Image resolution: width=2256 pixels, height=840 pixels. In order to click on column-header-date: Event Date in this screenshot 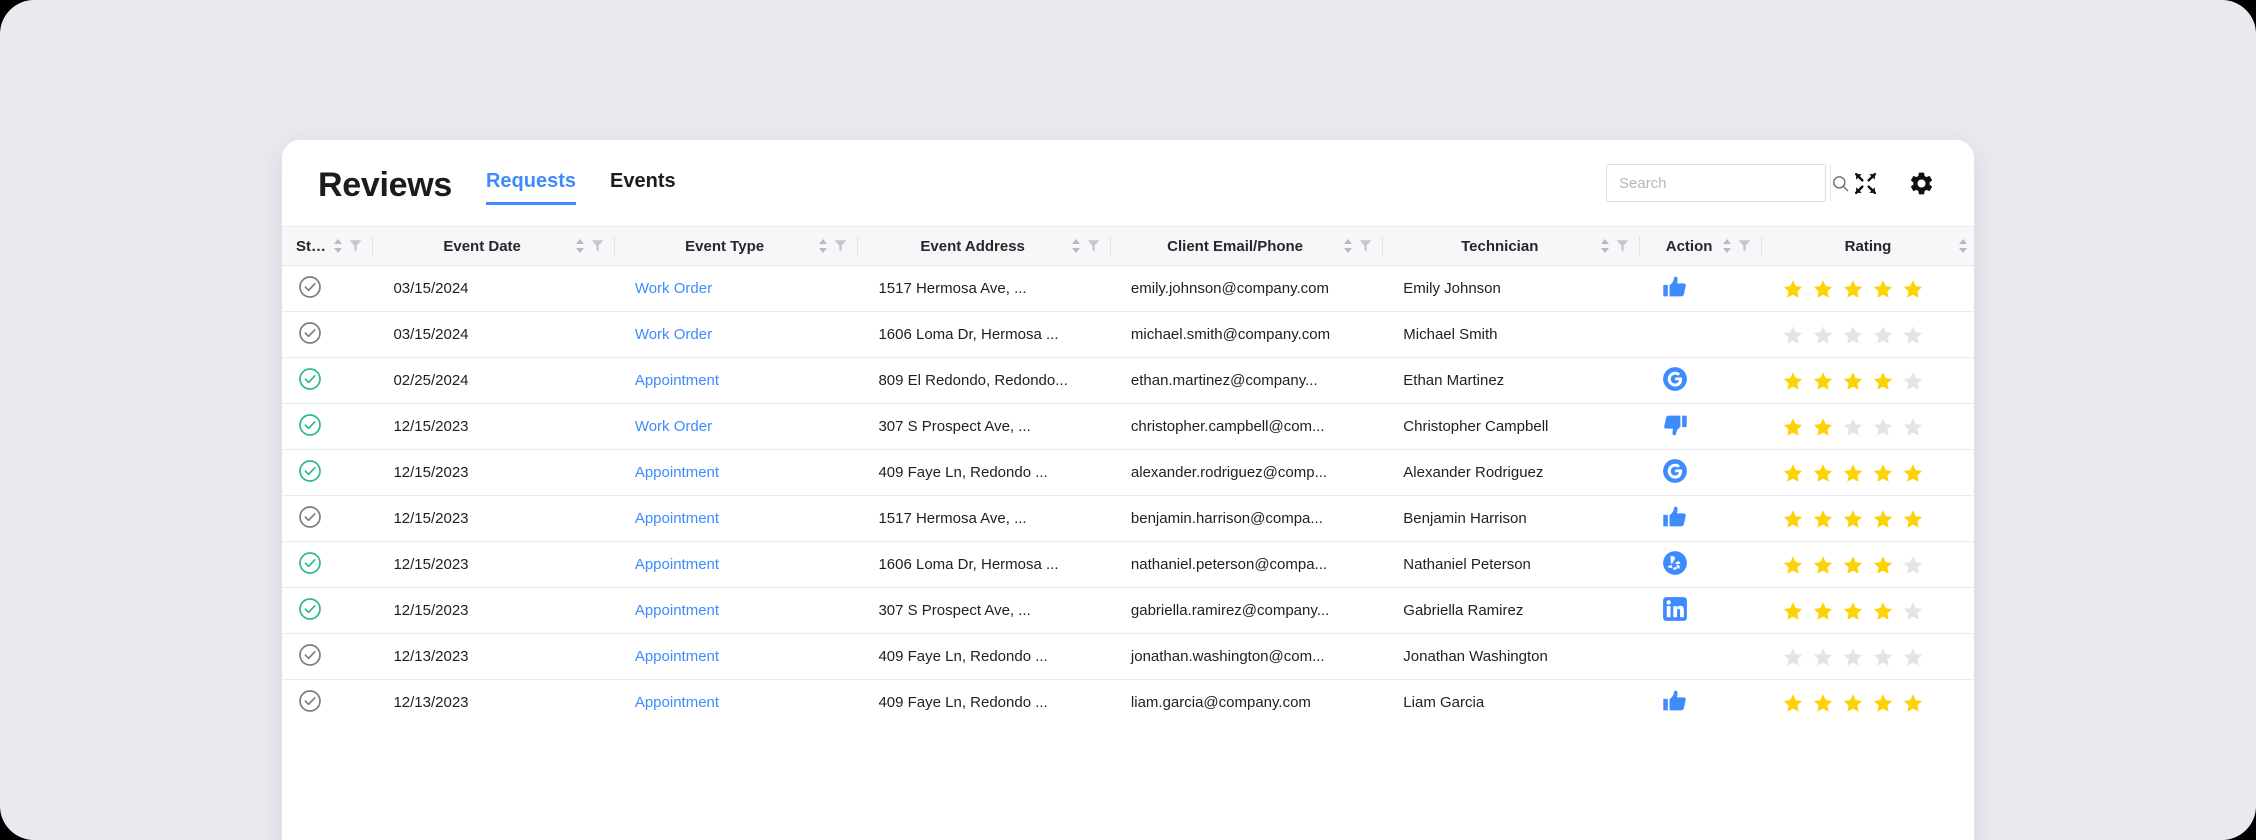, I will do `click(500, 246)`.